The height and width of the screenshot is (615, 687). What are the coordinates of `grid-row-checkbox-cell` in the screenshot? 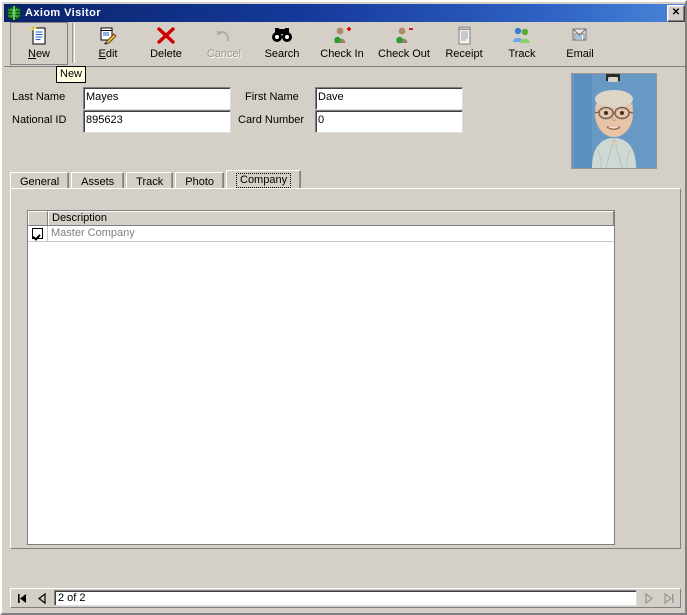 It's located at (38, 233).